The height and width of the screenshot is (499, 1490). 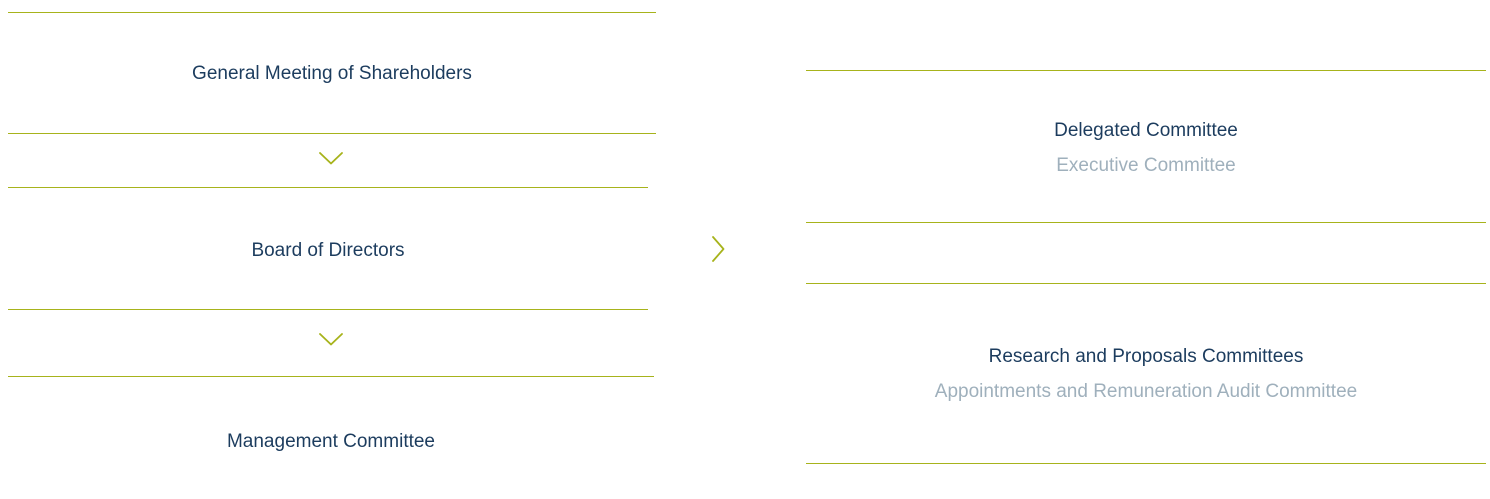 I want to click on chevron-right-icon, so click(x=718, y=249).